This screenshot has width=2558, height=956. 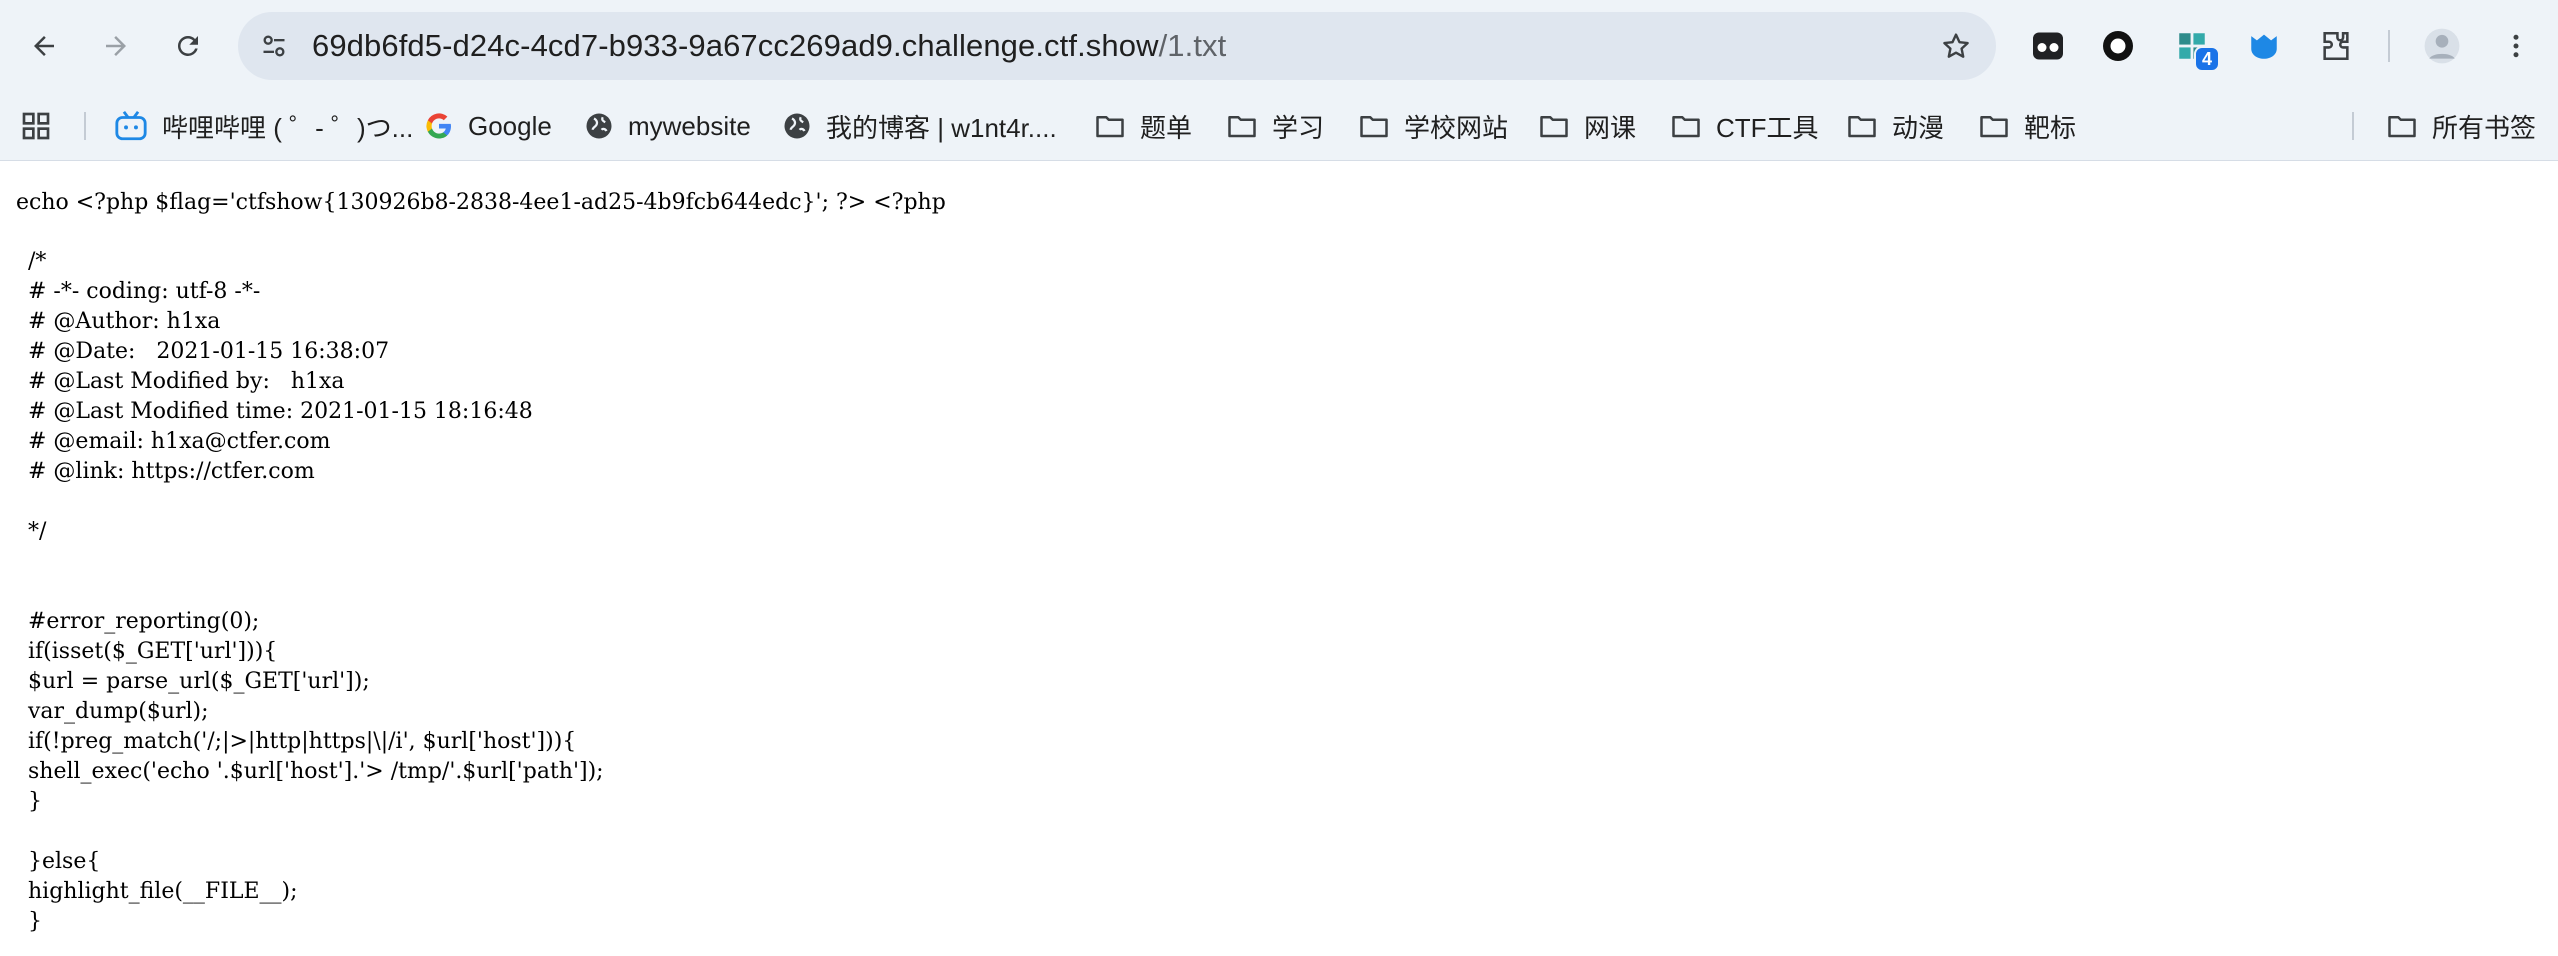 What do you see at coordinates (2389, 46) in the screenshot?
I see `toolbar-divider` at bounding box center [2389, 46].